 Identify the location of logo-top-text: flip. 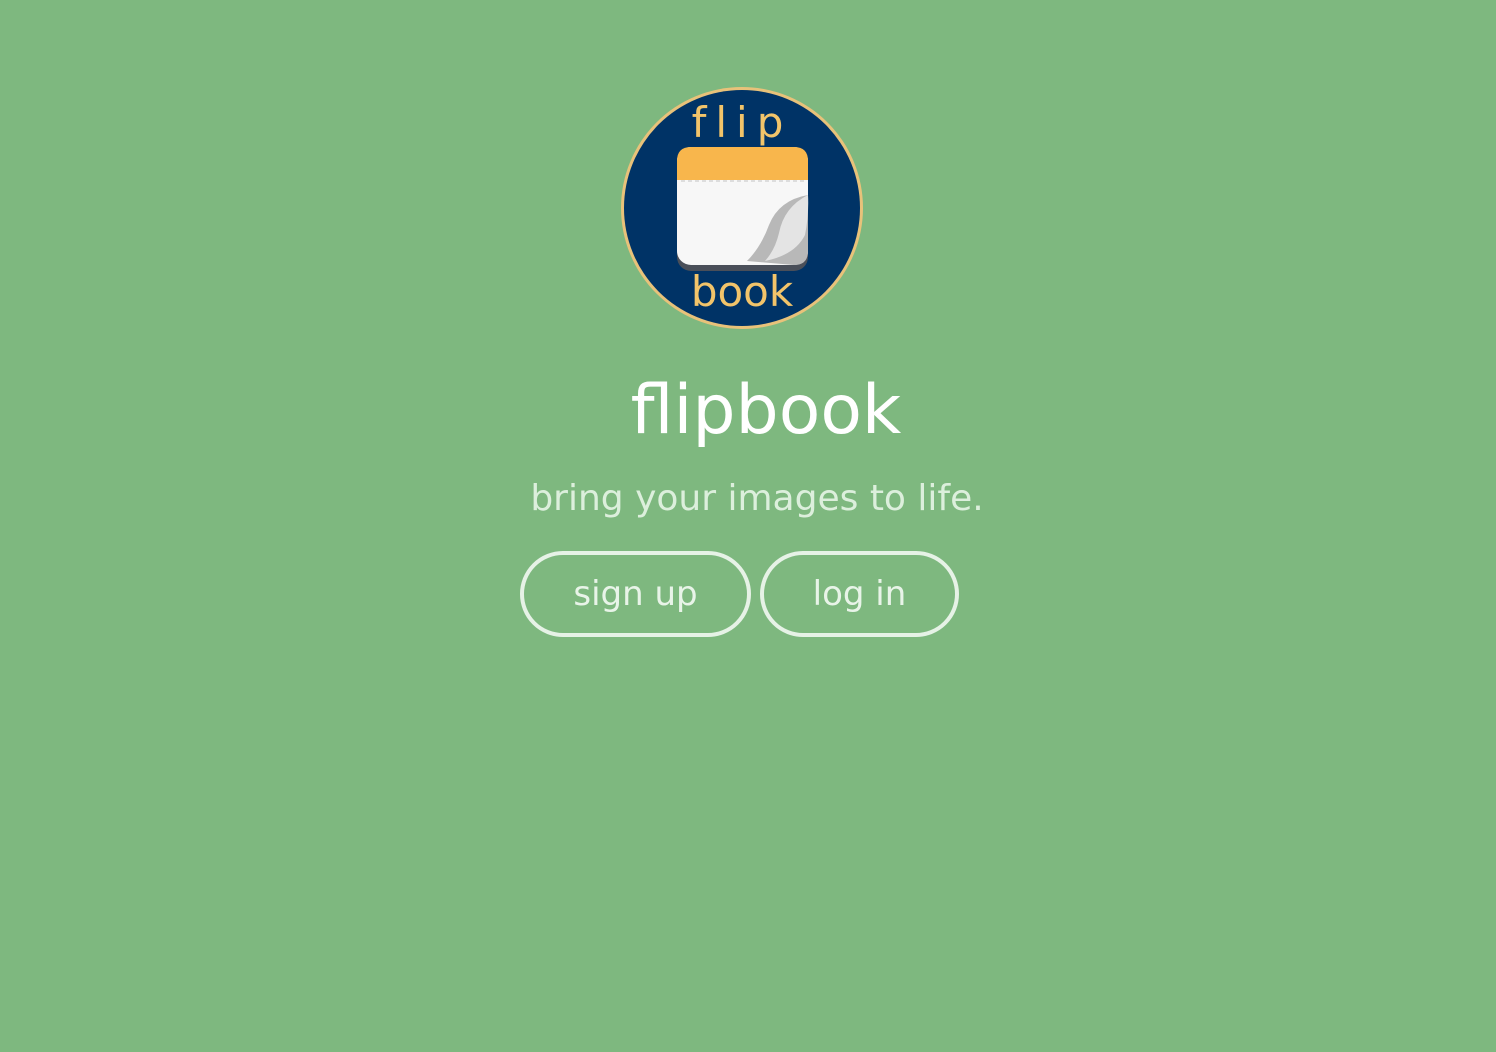
(742, 122).